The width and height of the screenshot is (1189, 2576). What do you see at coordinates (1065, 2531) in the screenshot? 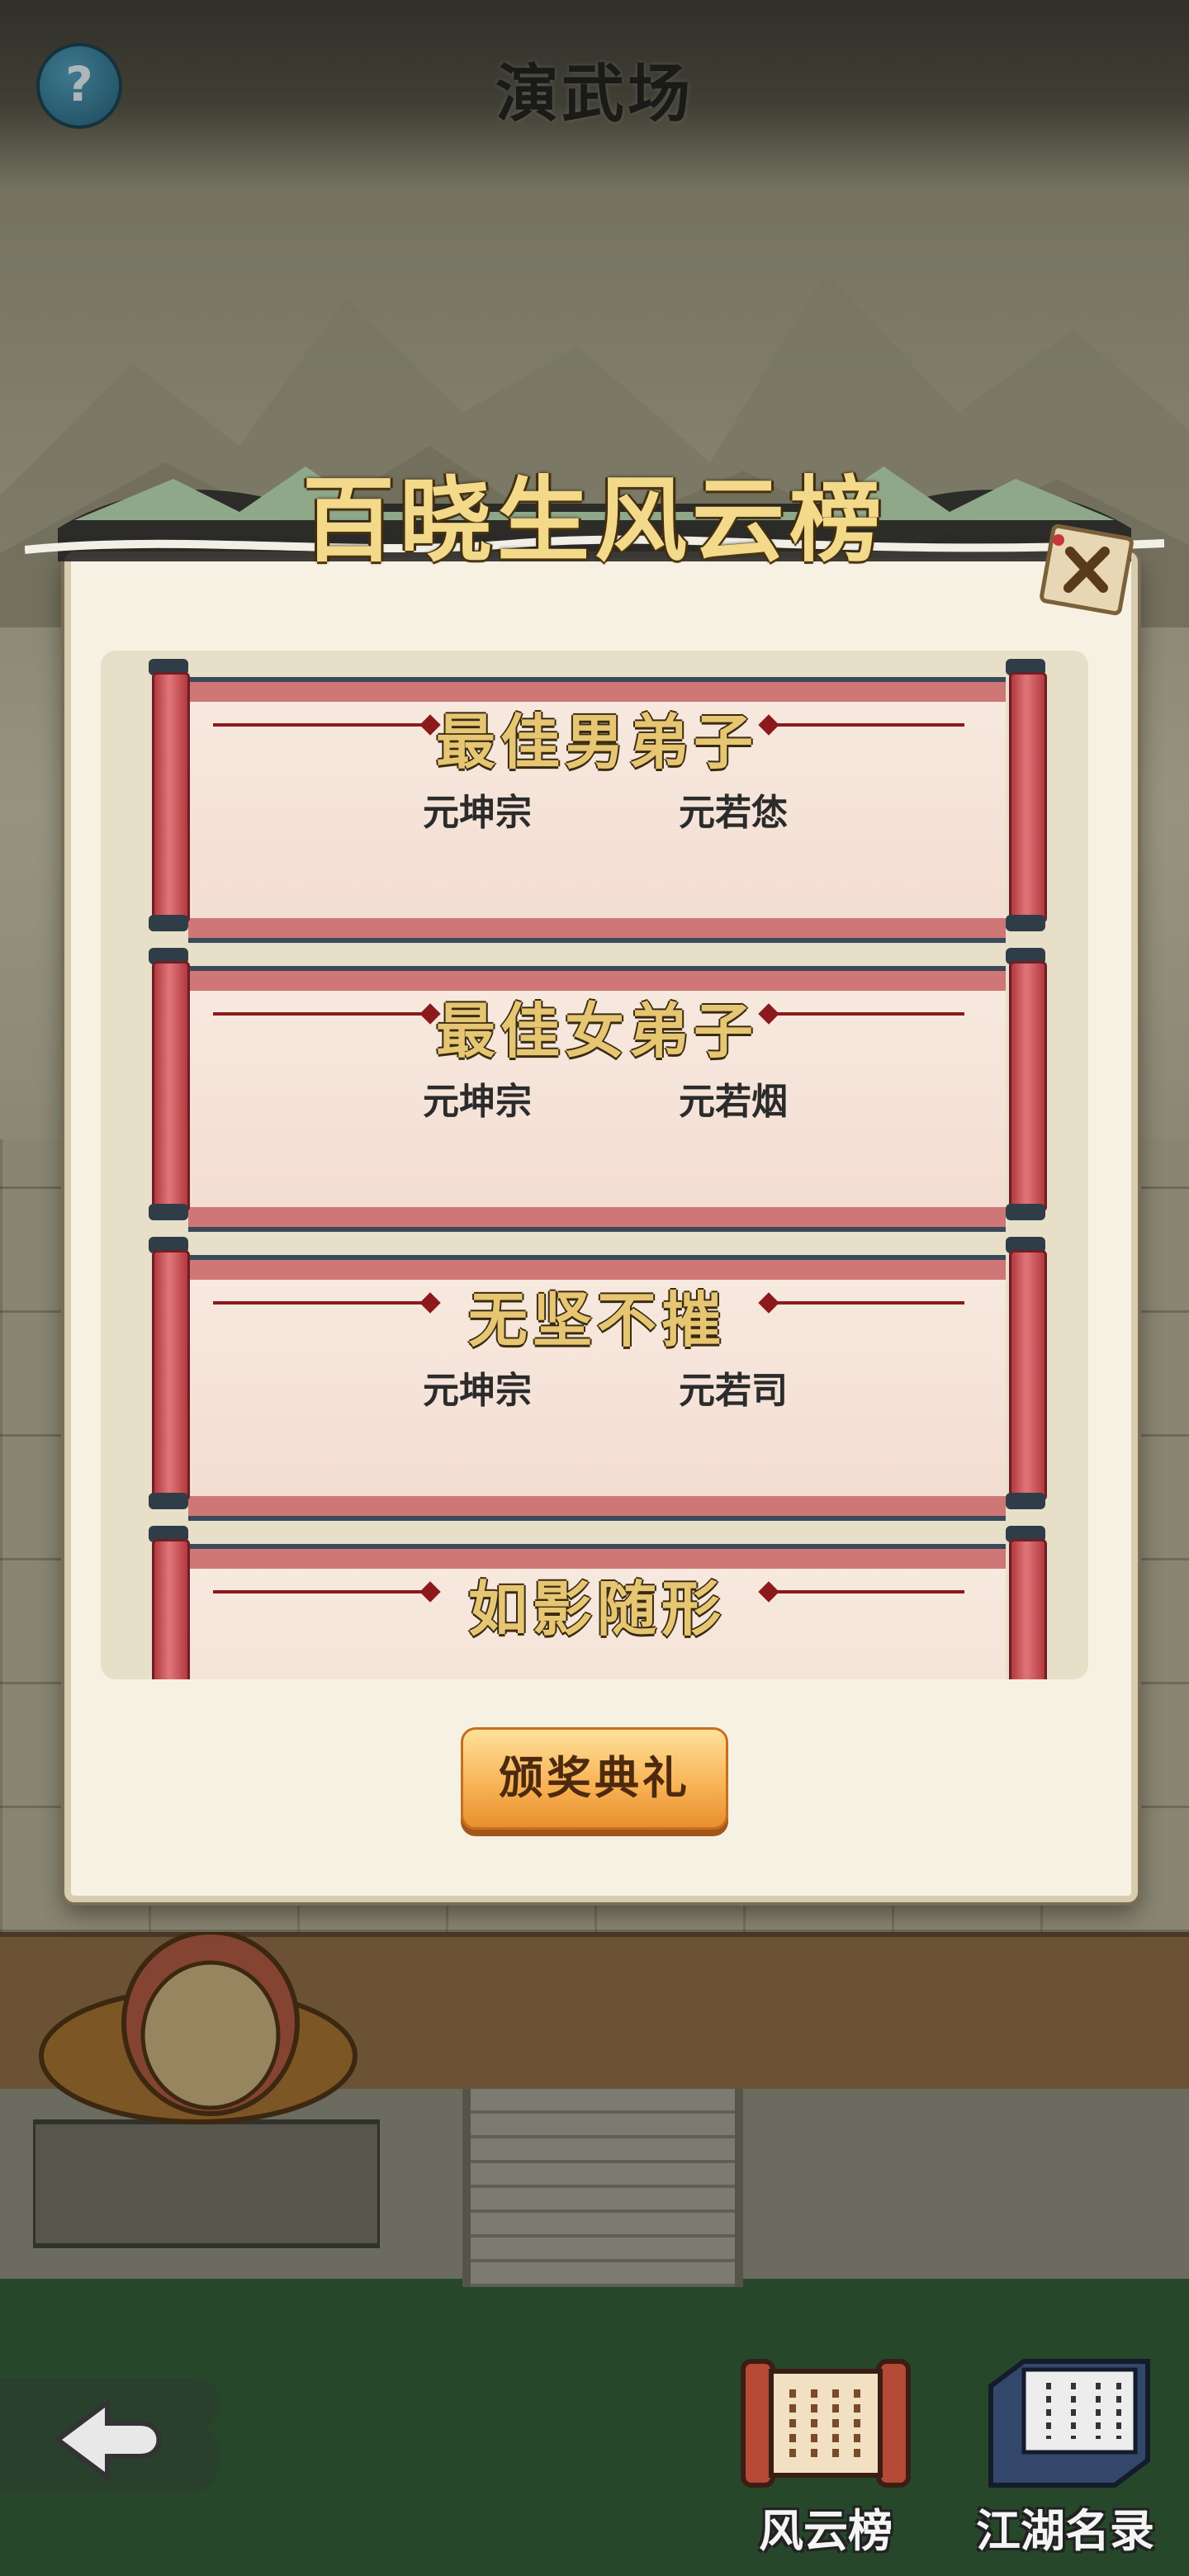
I see `jianghu-roster-label: 江湖名录` at bounding box center [1065, 2531].